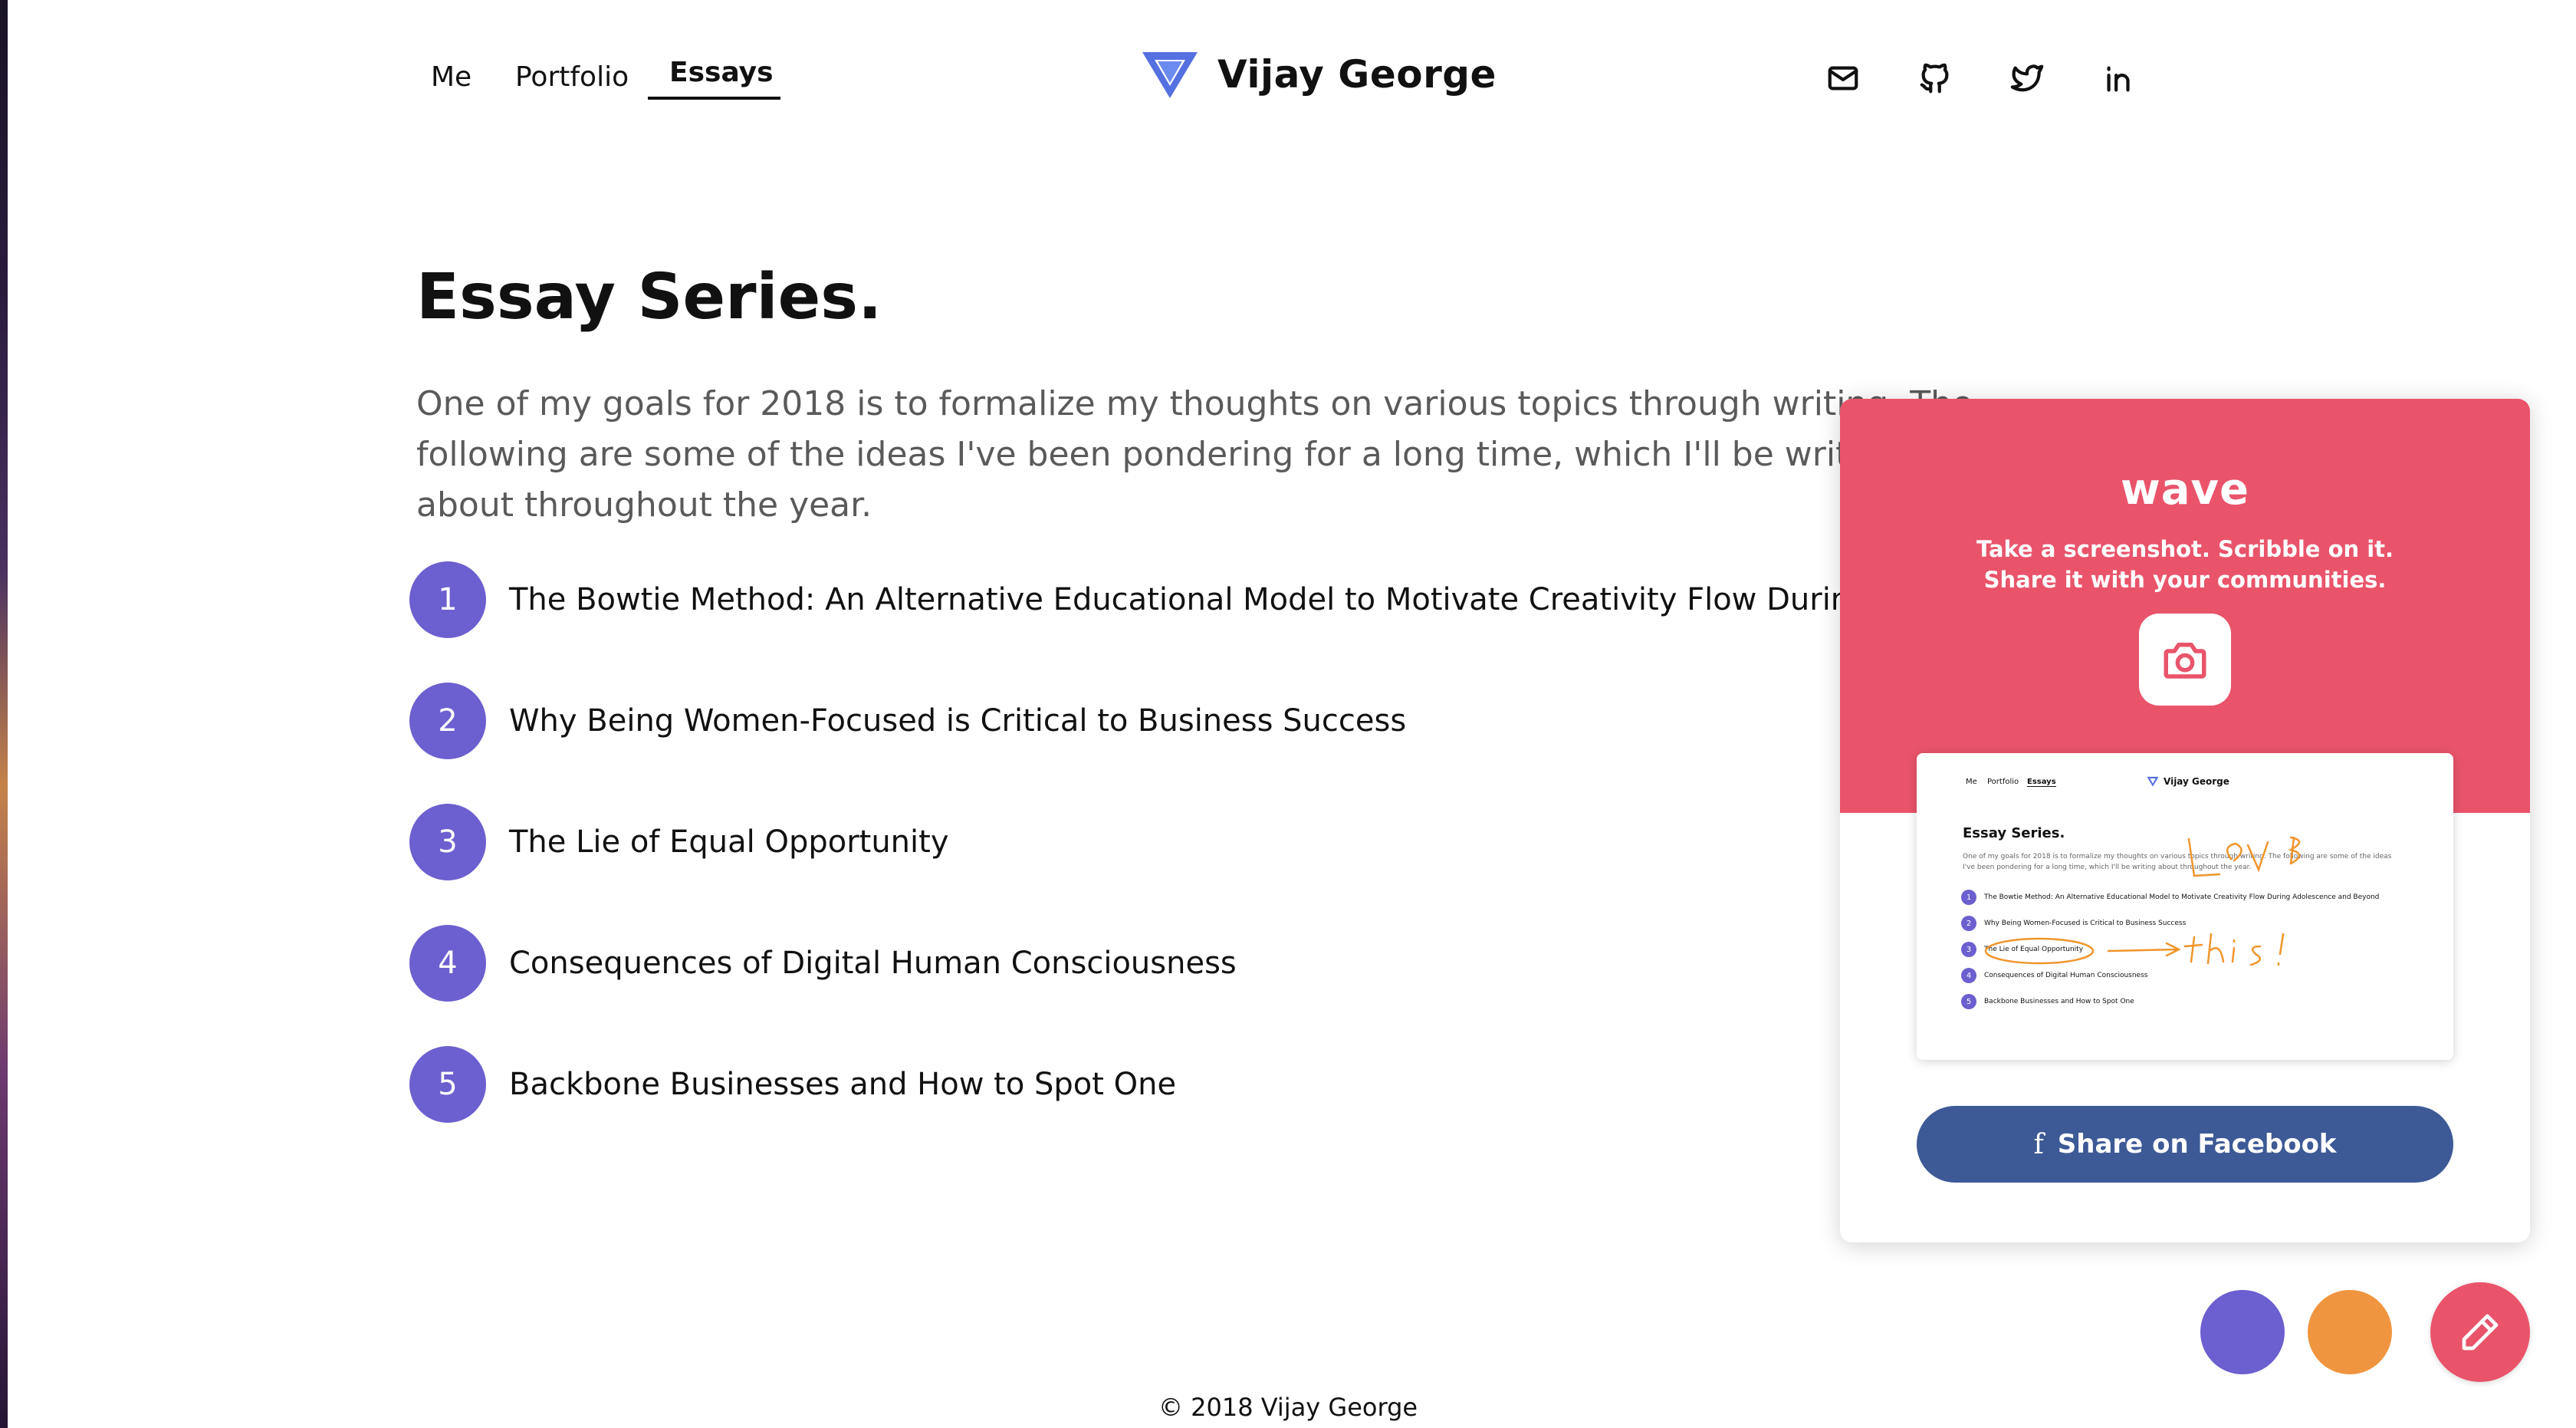  I want to click on pencil-button, so click(2480, 1332).